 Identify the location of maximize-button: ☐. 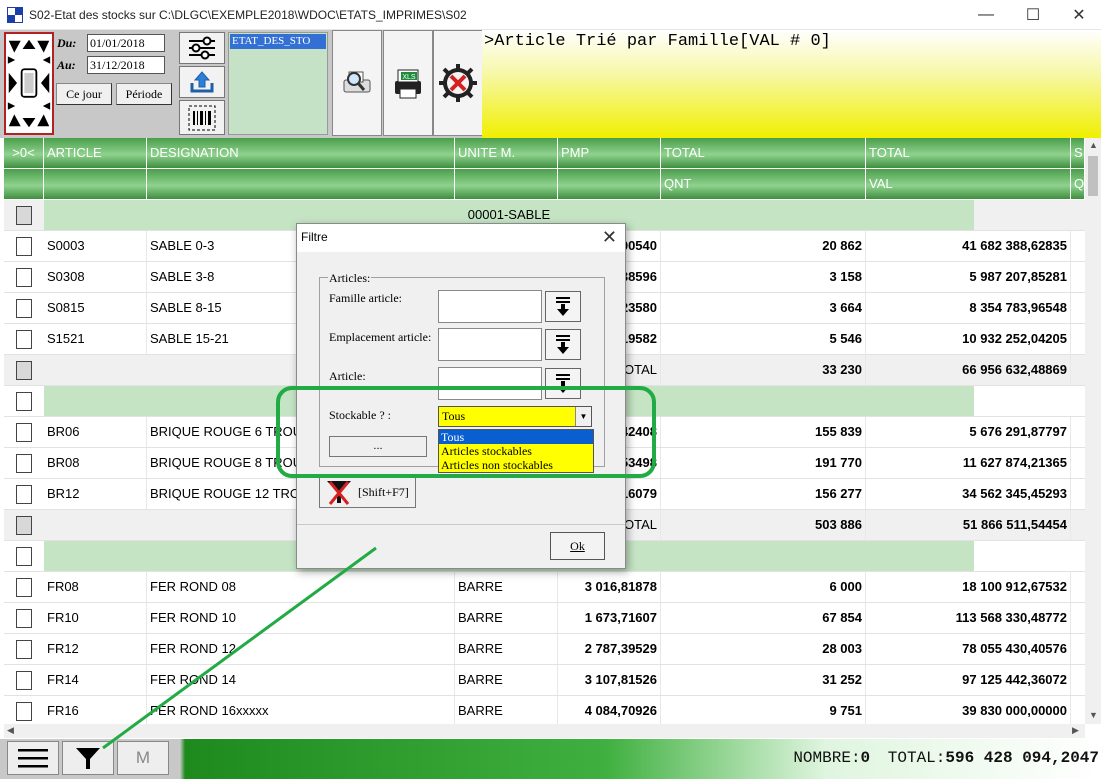
(1033, 15).